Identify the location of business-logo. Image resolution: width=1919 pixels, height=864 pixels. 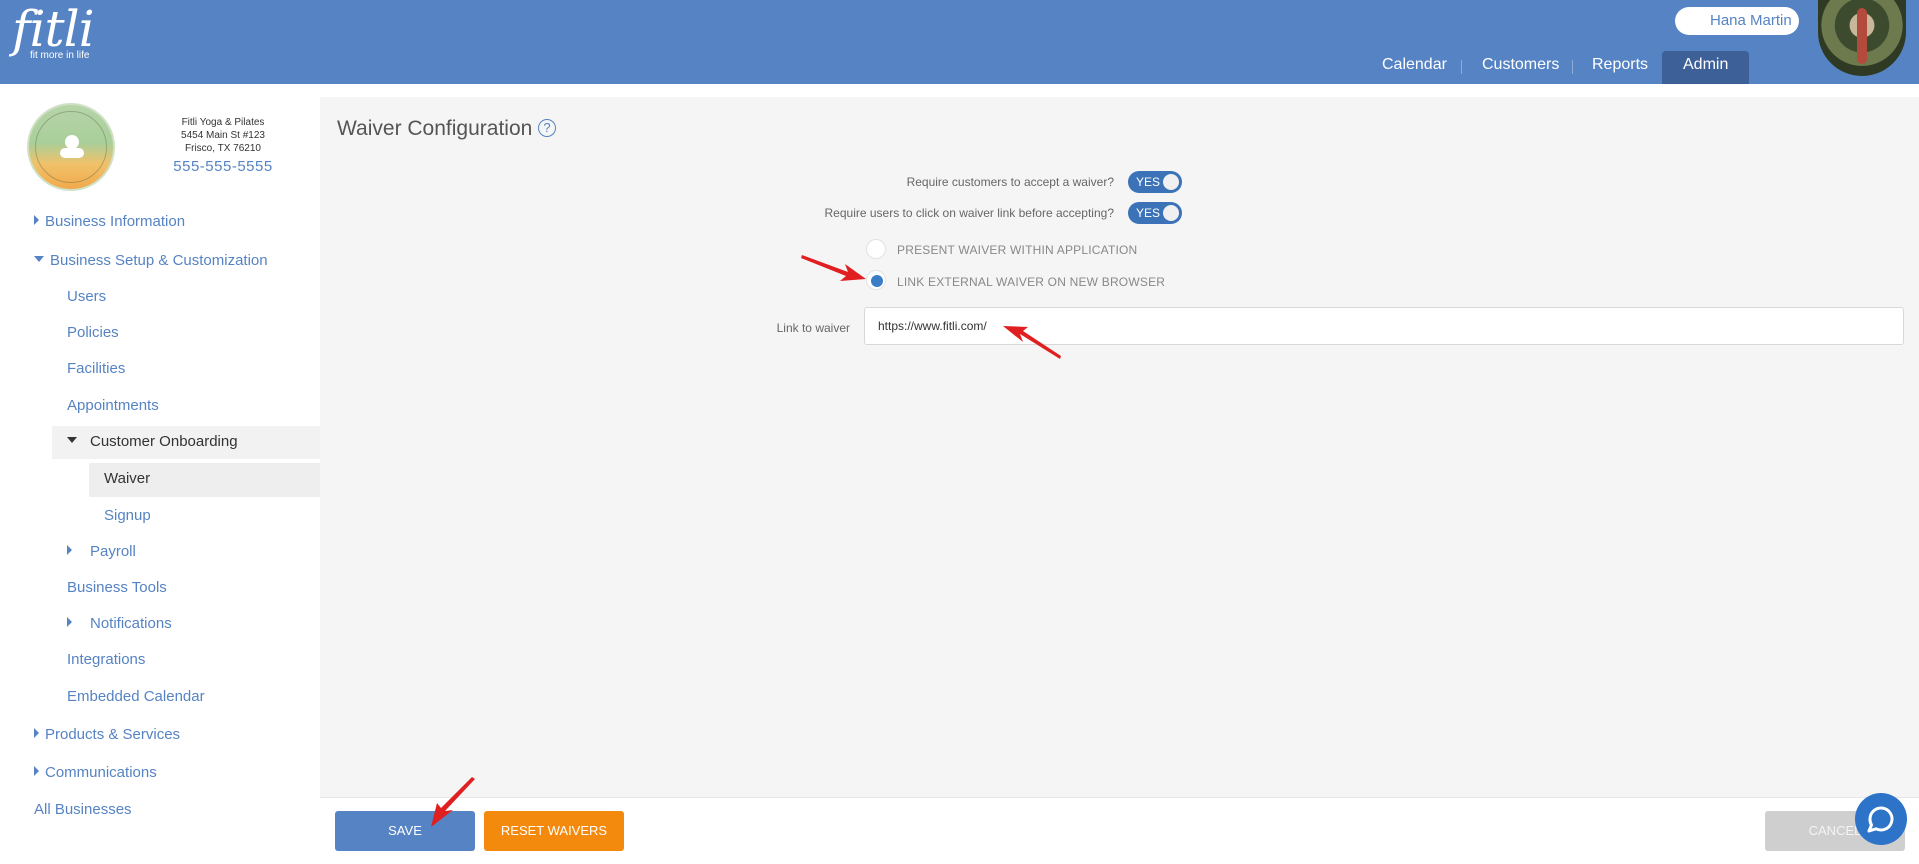
(71, 147).